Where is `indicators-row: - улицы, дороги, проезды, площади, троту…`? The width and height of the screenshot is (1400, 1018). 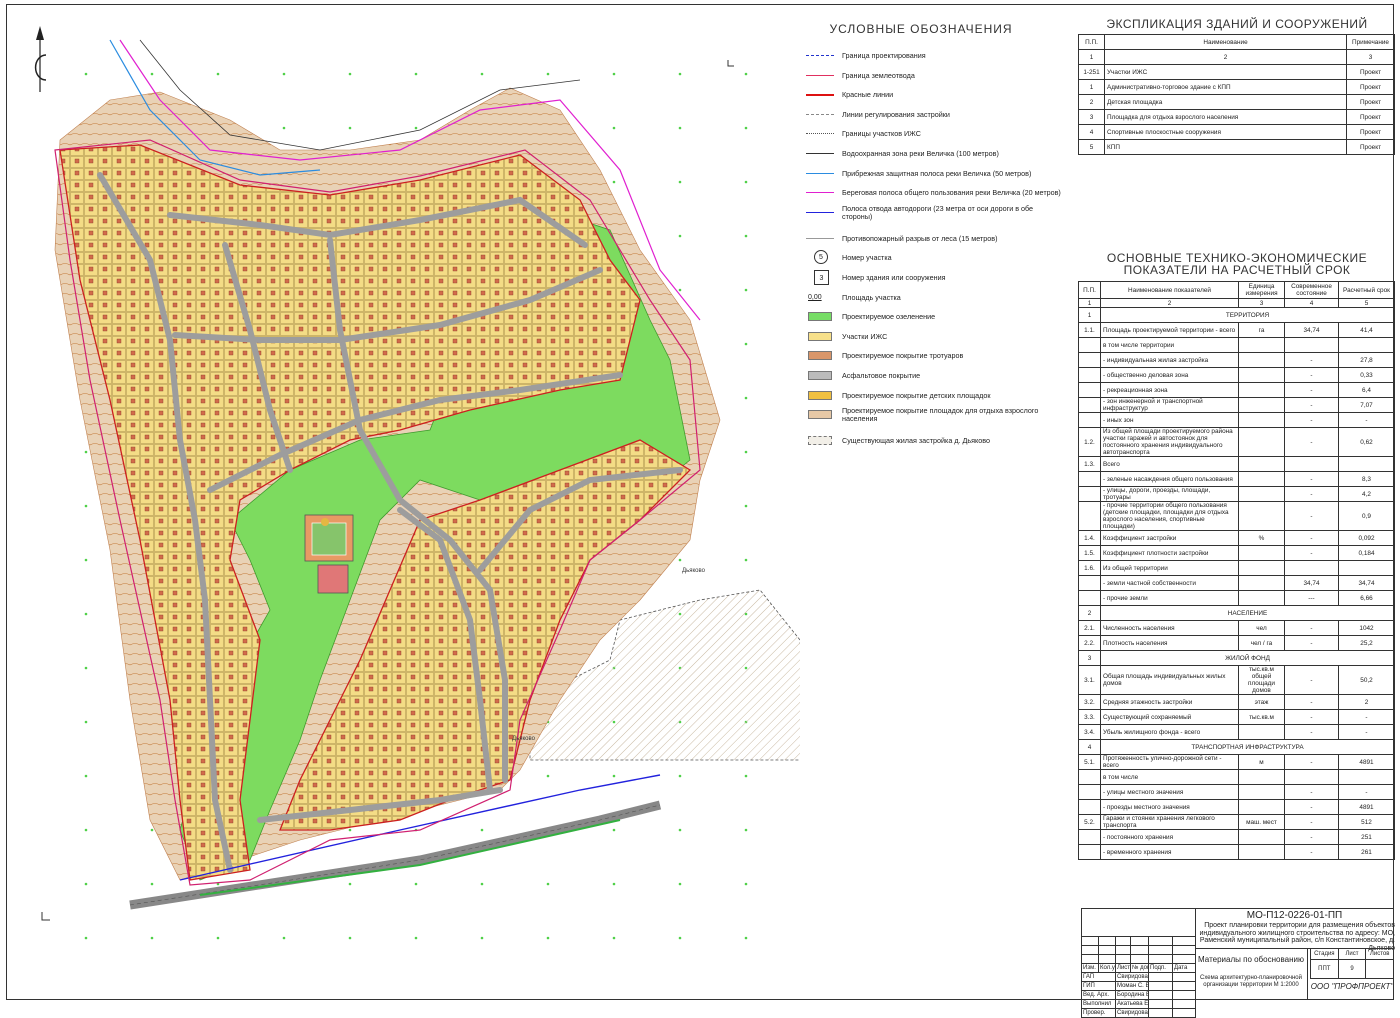
indicators-row: - улицы, дороги, проезды, площади, троту… is located at coordinates (1236, 494).